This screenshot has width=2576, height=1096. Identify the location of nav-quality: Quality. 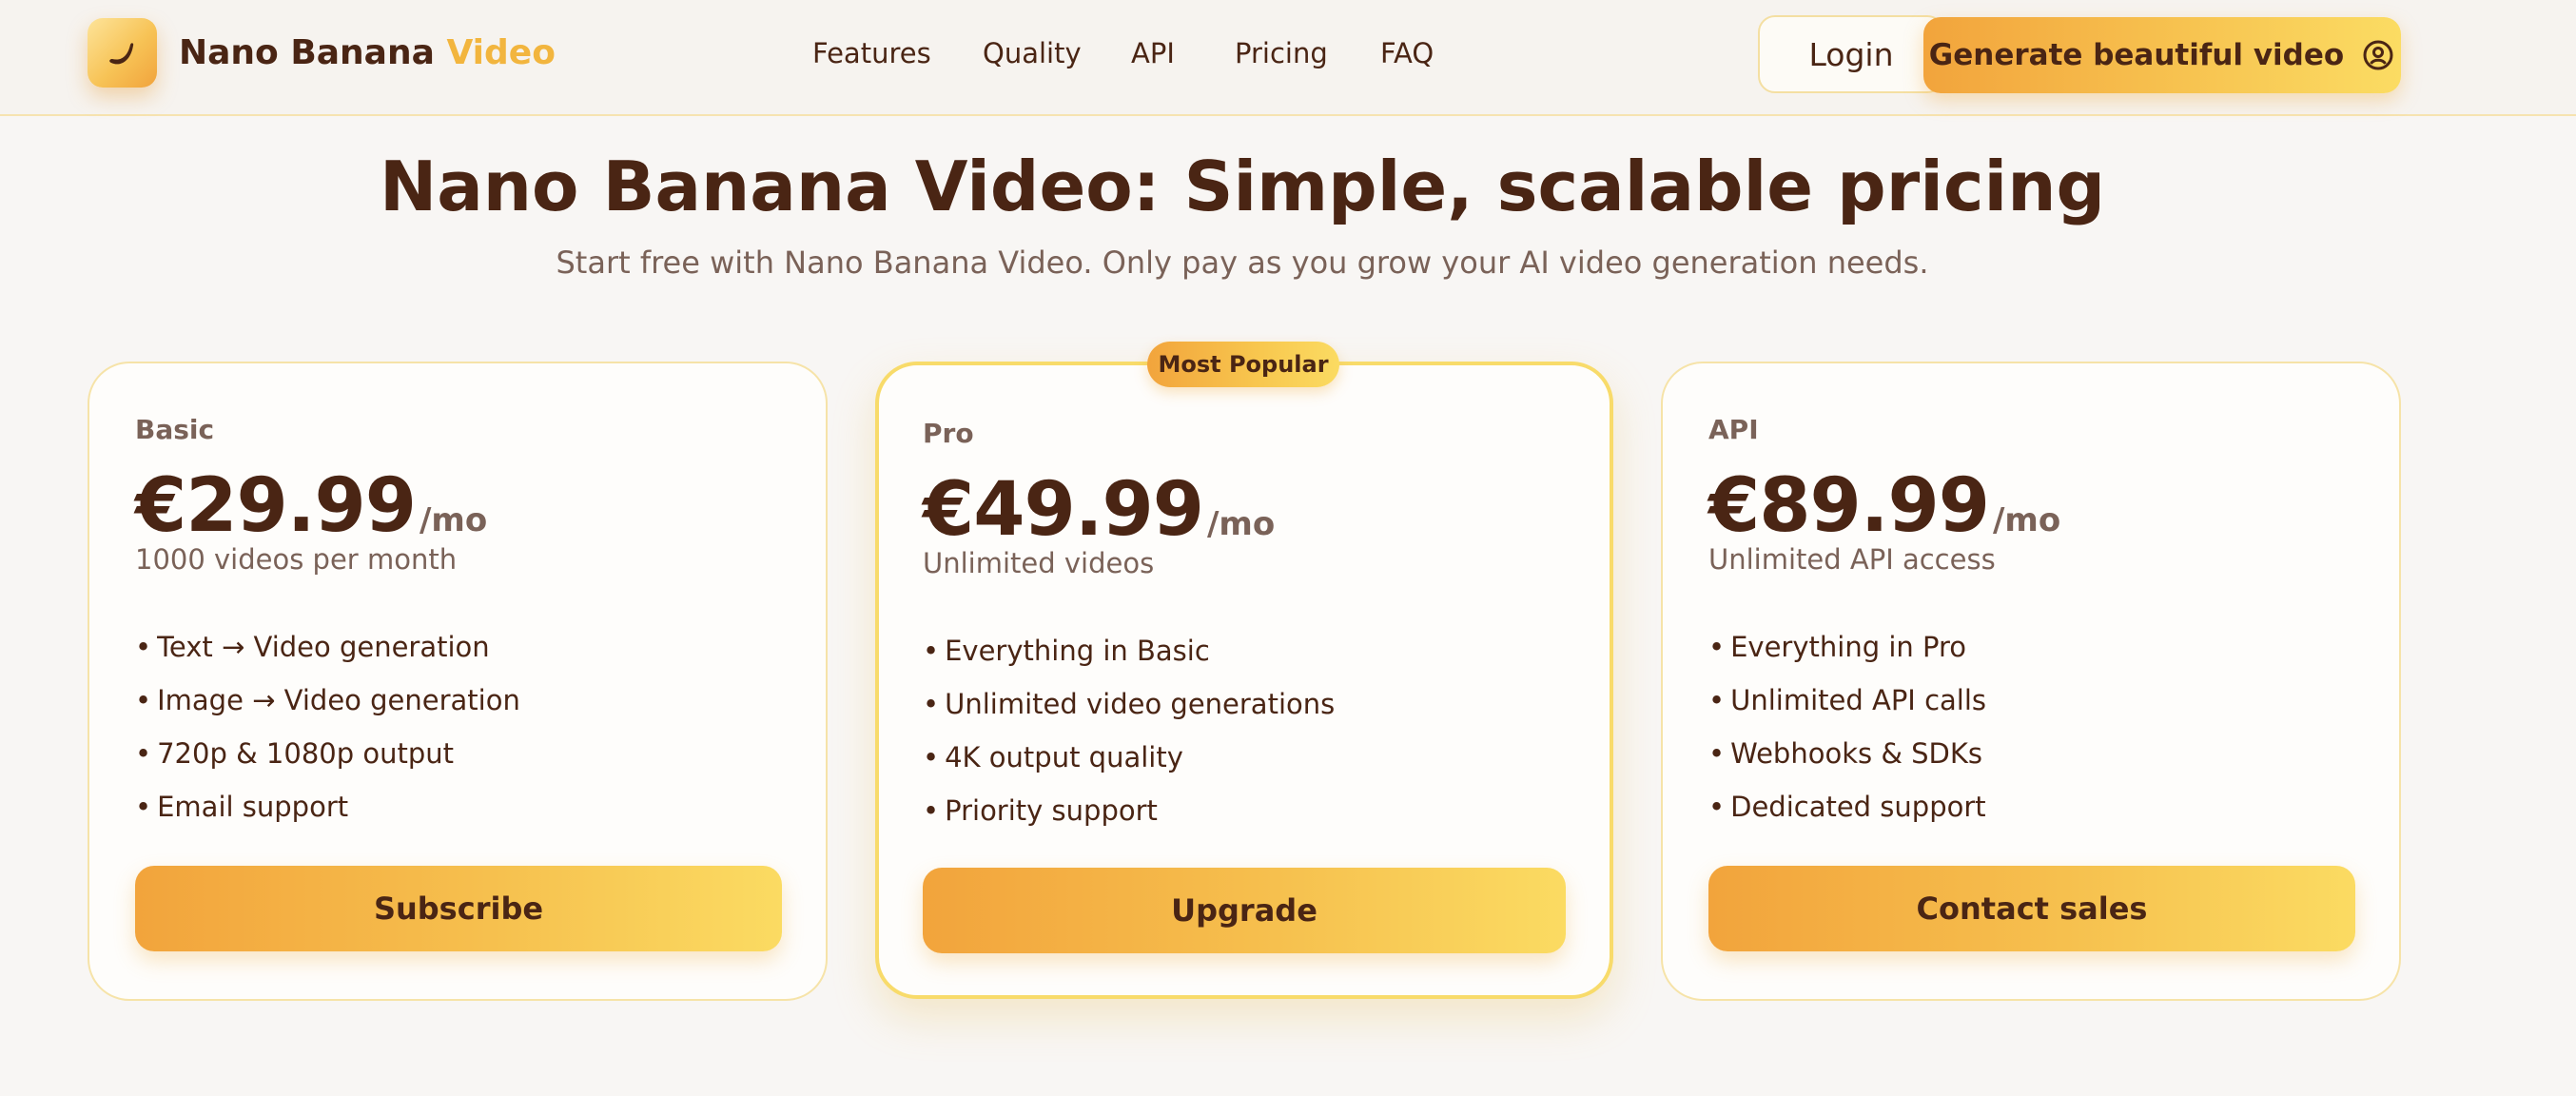
(1032, 53).